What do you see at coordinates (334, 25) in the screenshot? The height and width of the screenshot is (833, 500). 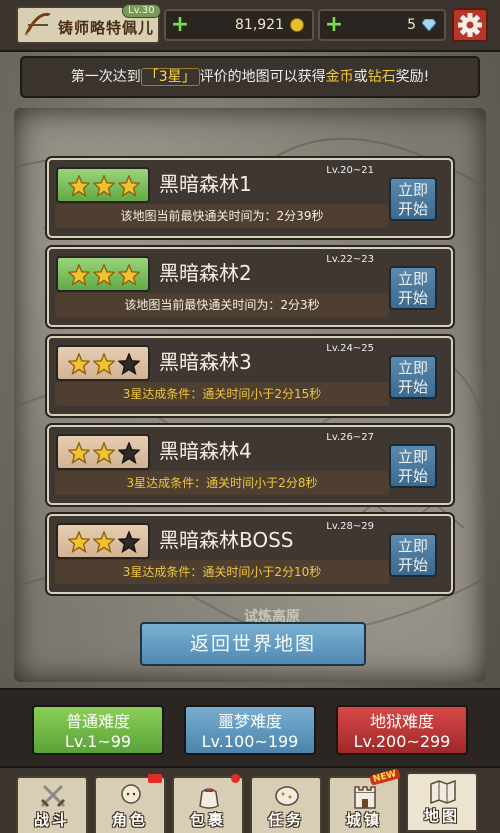 I see `add-gem-button: +` at bounding box center [334, 25].